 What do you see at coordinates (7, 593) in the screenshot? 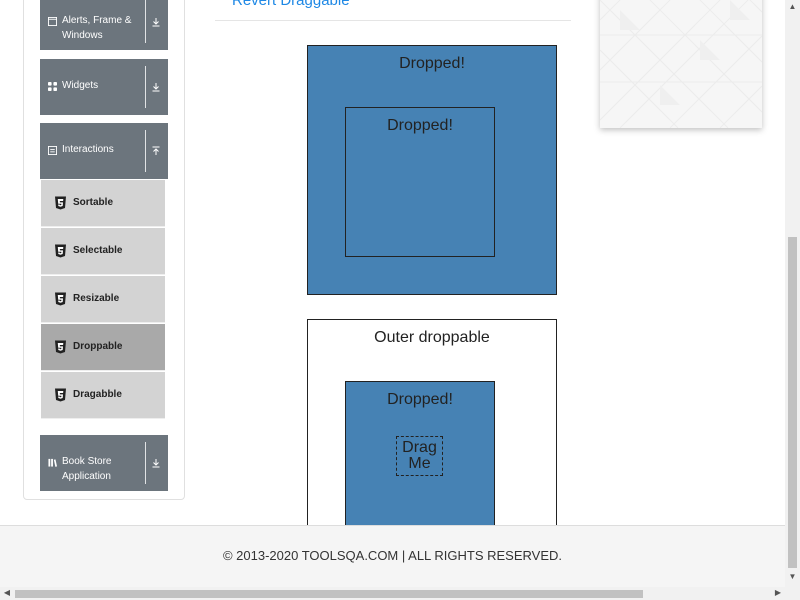
I see `scroll-left-arrow-icon: ◀` at bounding box center [7, 593].